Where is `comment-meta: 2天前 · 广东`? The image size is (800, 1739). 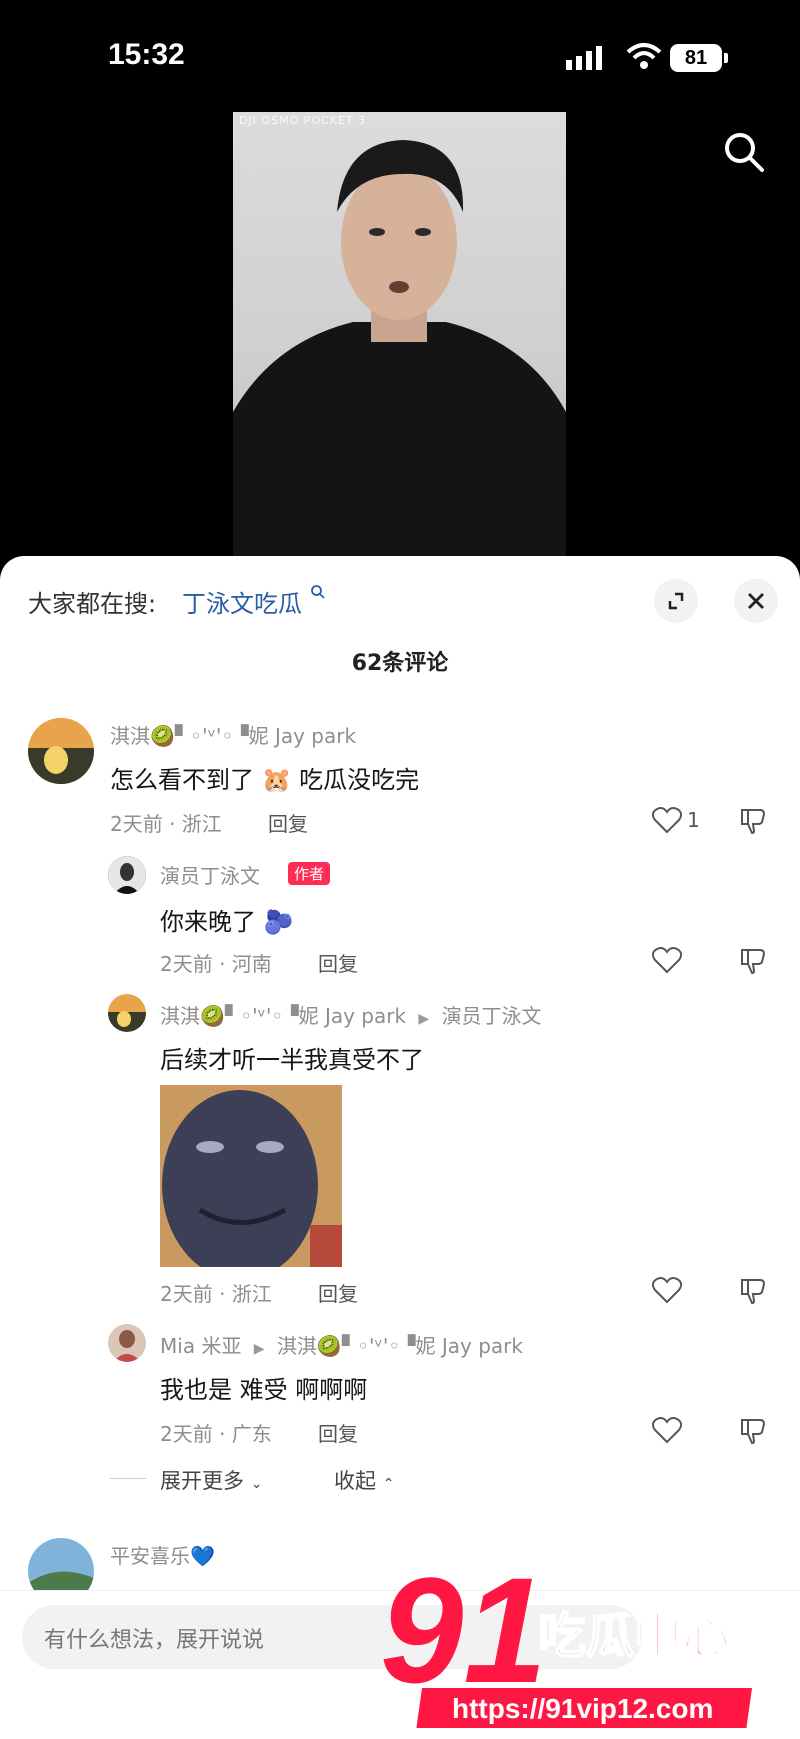
comment-meta: 2天前 · 广东 is located at coordinates (216, 1434).